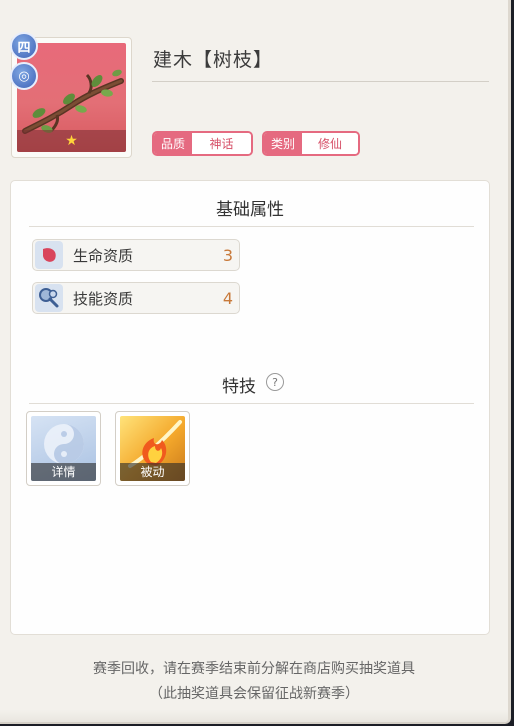 The width and height of the screenshot is (514, 726). I want to click on fire-slash-icon: 被动, so click(152, 448).